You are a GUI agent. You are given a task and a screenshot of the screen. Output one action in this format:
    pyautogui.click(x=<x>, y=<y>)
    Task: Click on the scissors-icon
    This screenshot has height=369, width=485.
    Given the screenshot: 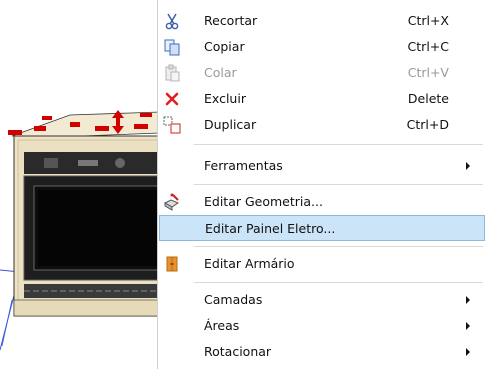 What is the action you would take?
    pyautogui.click(x=172, y=21)
    